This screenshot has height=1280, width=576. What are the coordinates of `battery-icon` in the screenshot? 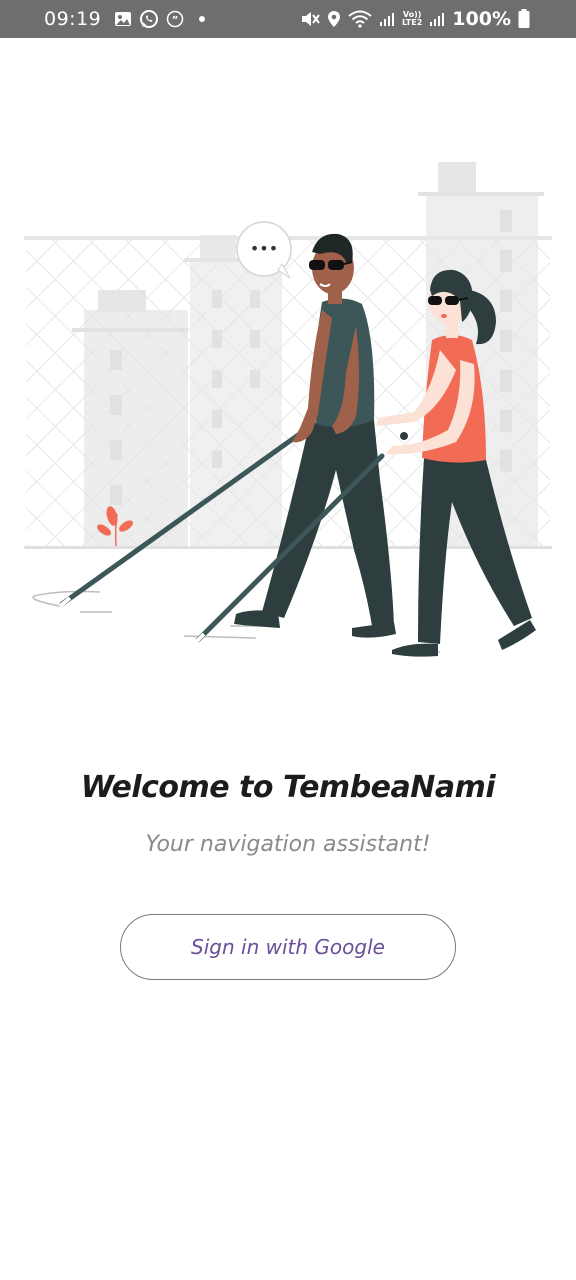 It's located at (524, 19).